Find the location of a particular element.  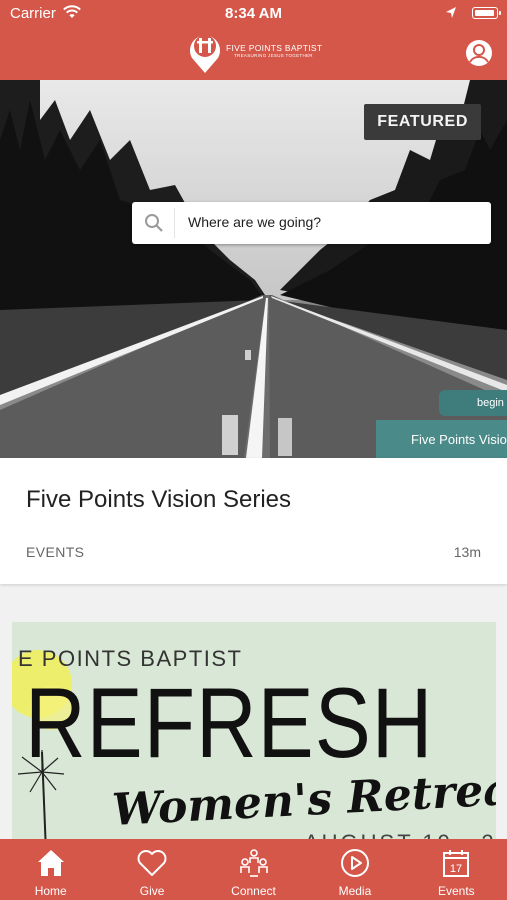

tab-connect: Connect is located at coordinates (253, 869).